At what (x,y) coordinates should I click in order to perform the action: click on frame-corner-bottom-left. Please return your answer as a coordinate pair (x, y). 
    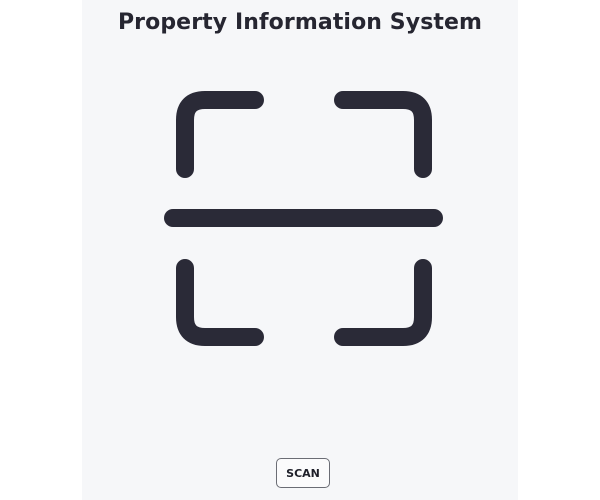
    Looking at the image, I should click on (220, 302).